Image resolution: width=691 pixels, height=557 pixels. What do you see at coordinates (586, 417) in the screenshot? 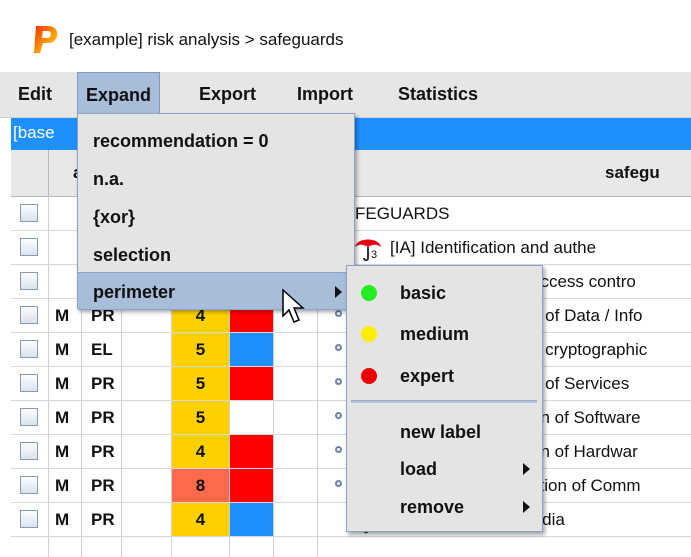
I see `row-safeguard-text: on of Software` at bounding box center [586, 417].